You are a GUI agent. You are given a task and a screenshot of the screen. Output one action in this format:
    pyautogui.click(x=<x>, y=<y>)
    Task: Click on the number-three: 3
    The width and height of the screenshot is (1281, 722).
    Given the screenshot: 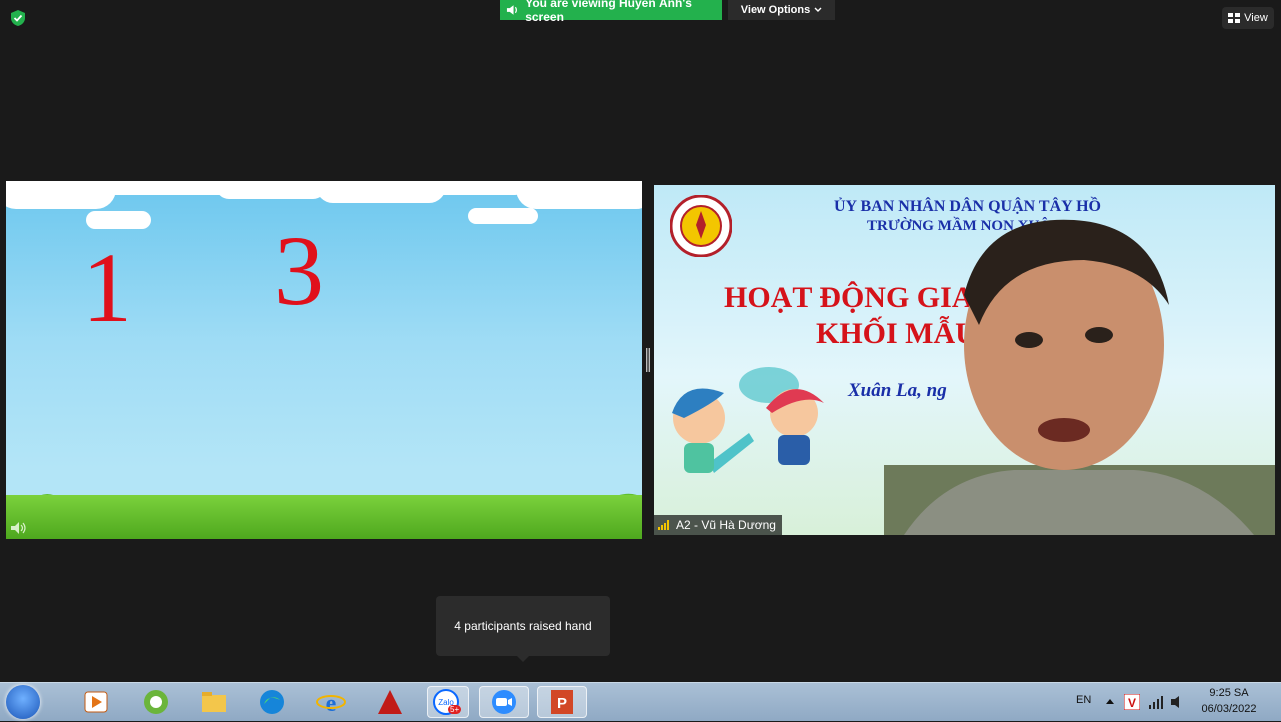 What is the action you would take?
    pyautogui.click(x=299, y=270)
    